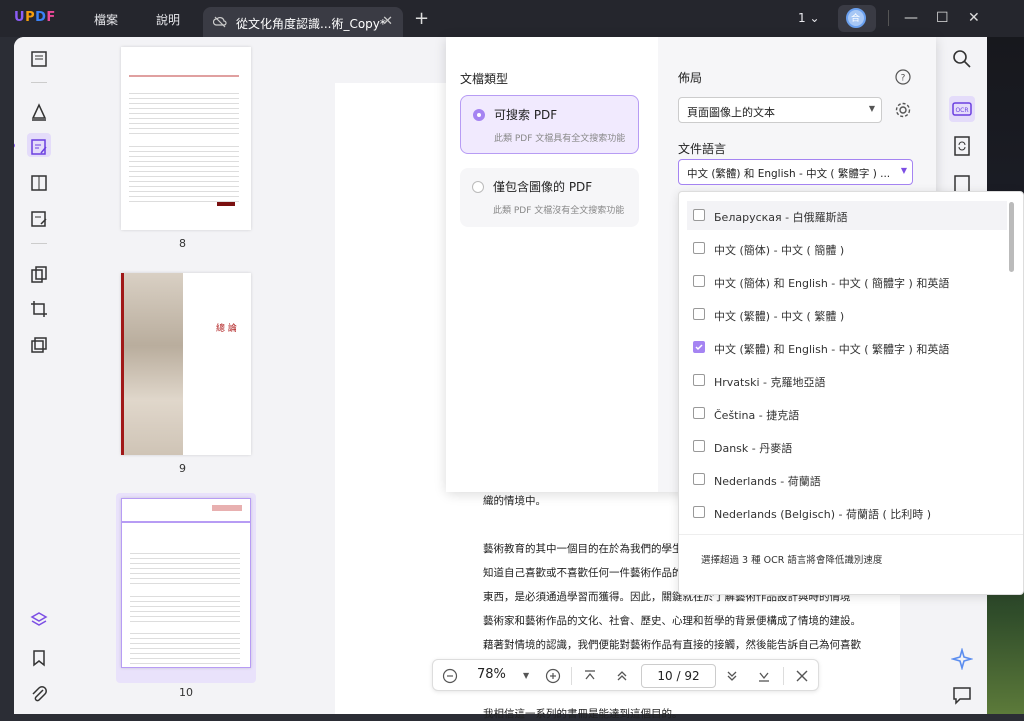 The height and width of the screenshot is (721, 1024). I want to click on close-window-icon: ✕, so click(974, 18).